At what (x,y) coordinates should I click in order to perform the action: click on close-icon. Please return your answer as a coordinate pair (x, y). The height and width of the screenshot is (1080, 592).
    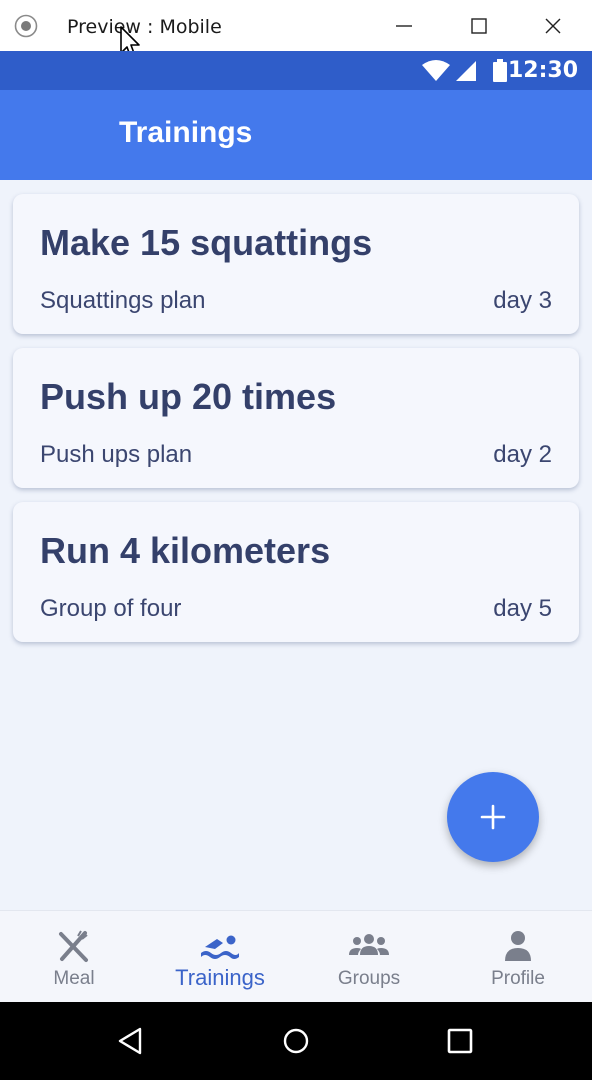
    Looking at the image, I should click on (553, 25).